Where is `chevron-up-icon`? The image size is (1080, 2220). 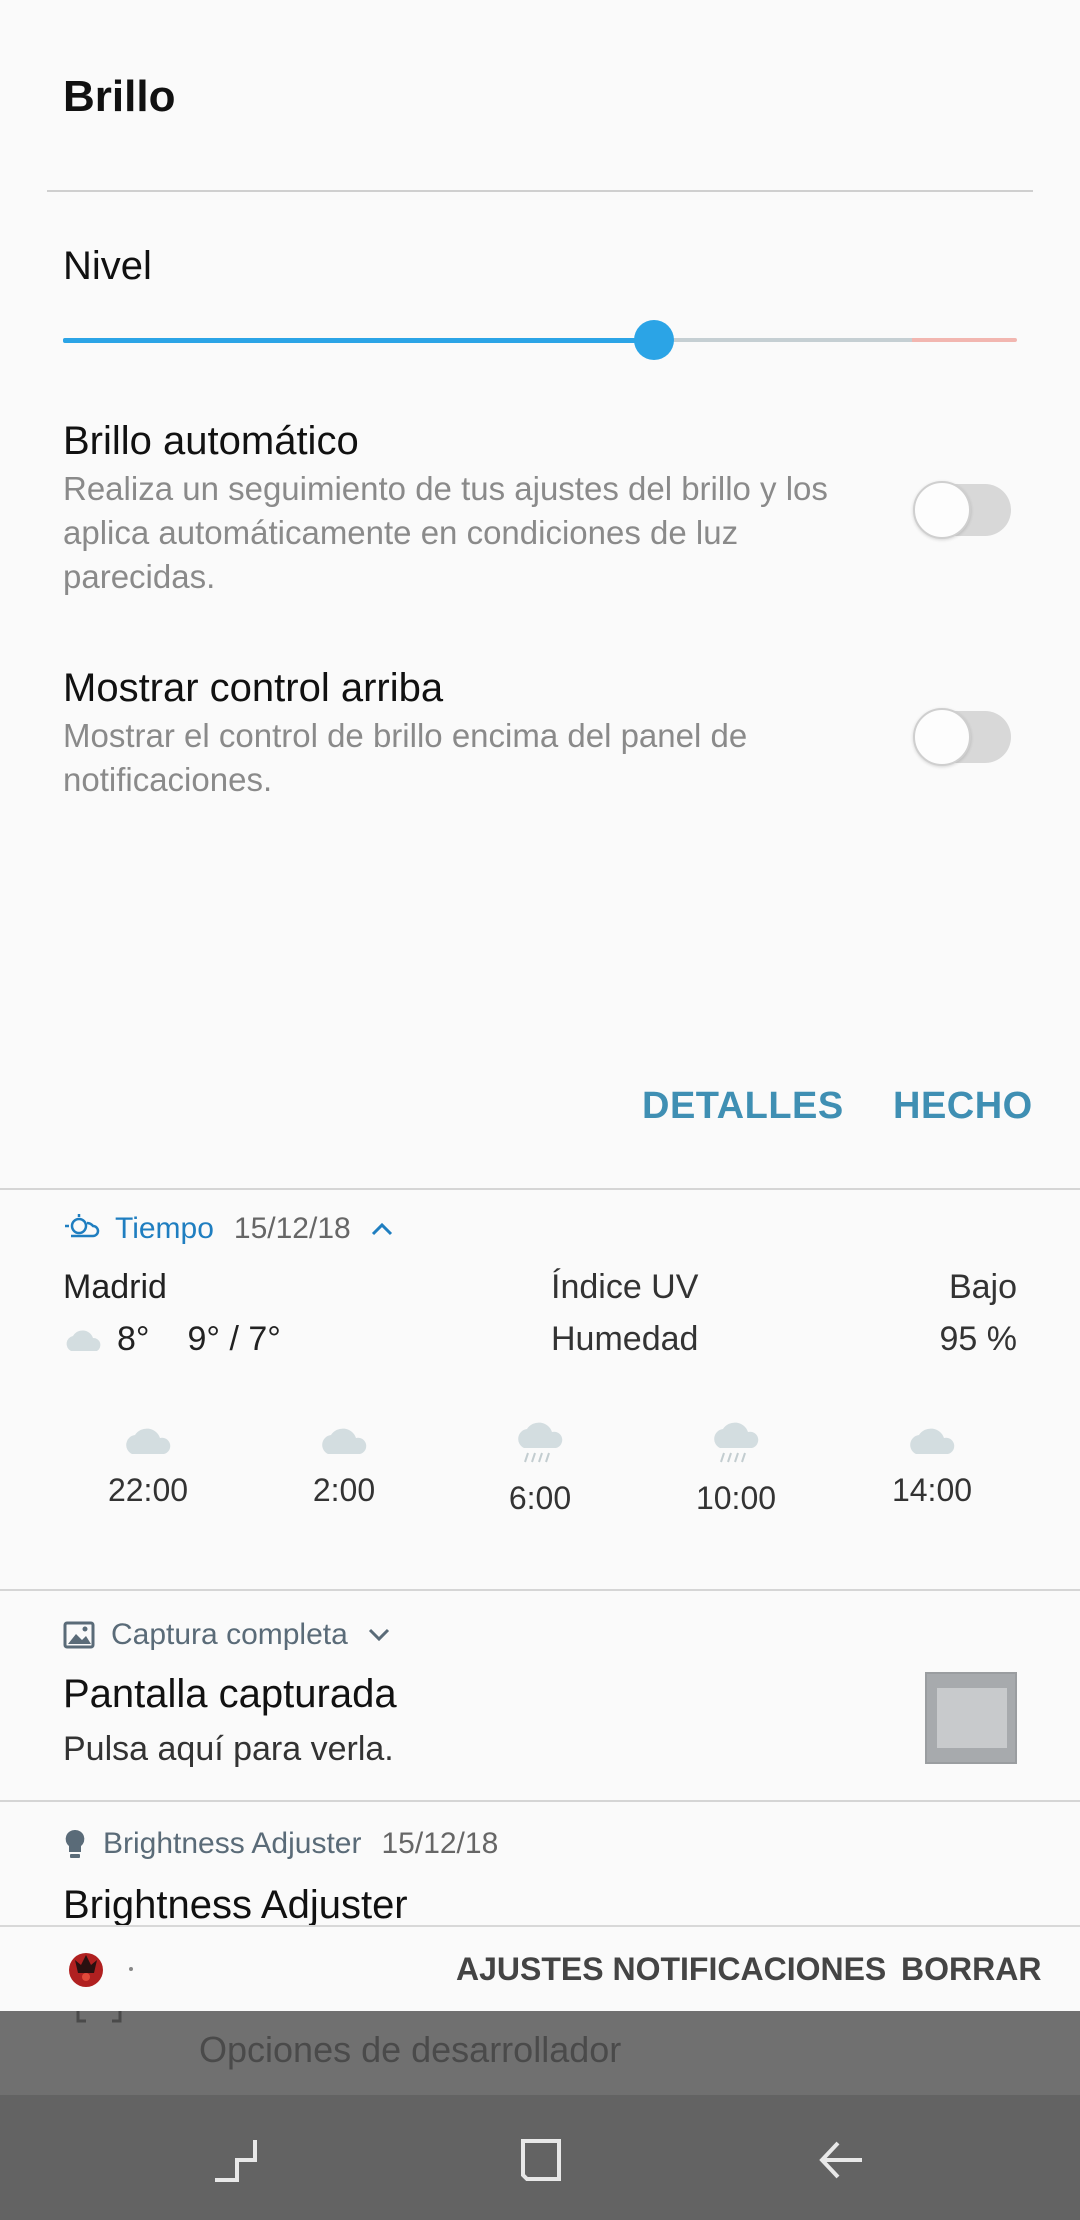
chevron-up-icon is located at coordinates (382, 1229).